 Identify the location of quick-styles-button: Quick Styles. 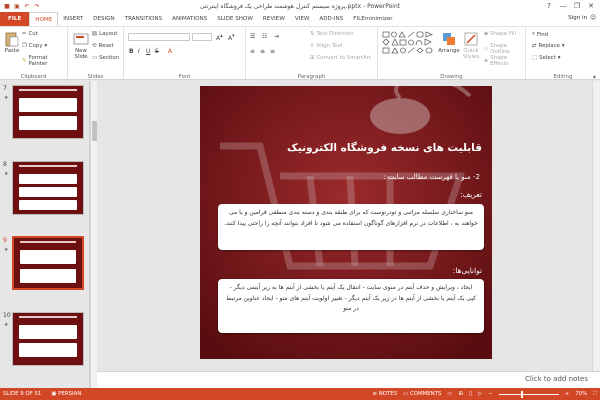
(471, 45).